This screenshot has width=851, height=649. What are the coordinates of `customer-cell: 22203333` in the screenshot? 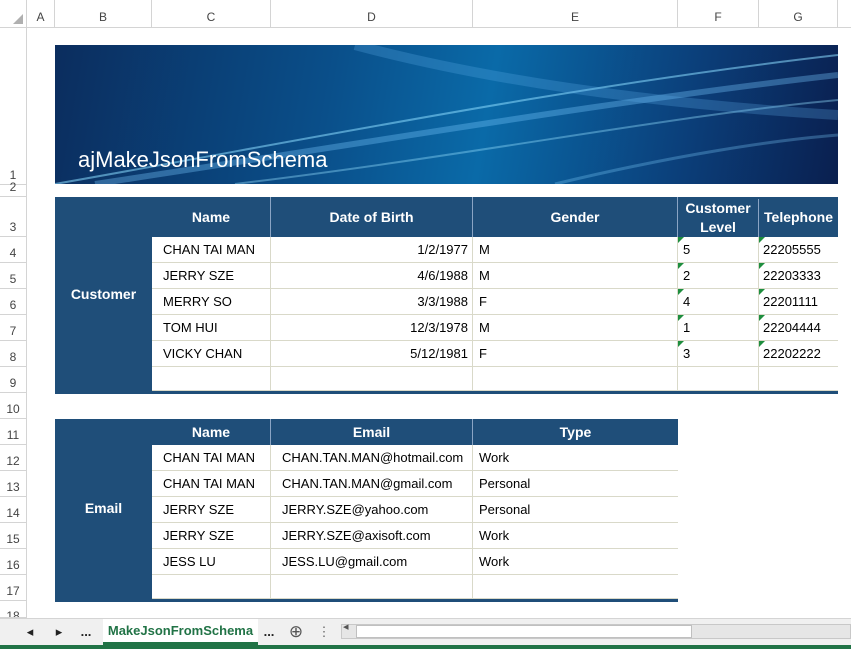 It's located at (798, 276).